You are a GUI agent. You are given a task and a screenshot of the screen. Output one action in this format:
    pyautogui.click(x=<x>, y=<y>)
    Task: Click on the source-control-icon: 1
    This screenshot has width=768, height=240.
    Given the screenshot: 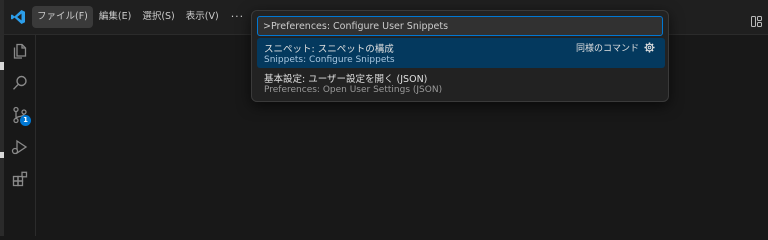 What is the action you would take?
    pyautogui.click(x=20, y=115)
    